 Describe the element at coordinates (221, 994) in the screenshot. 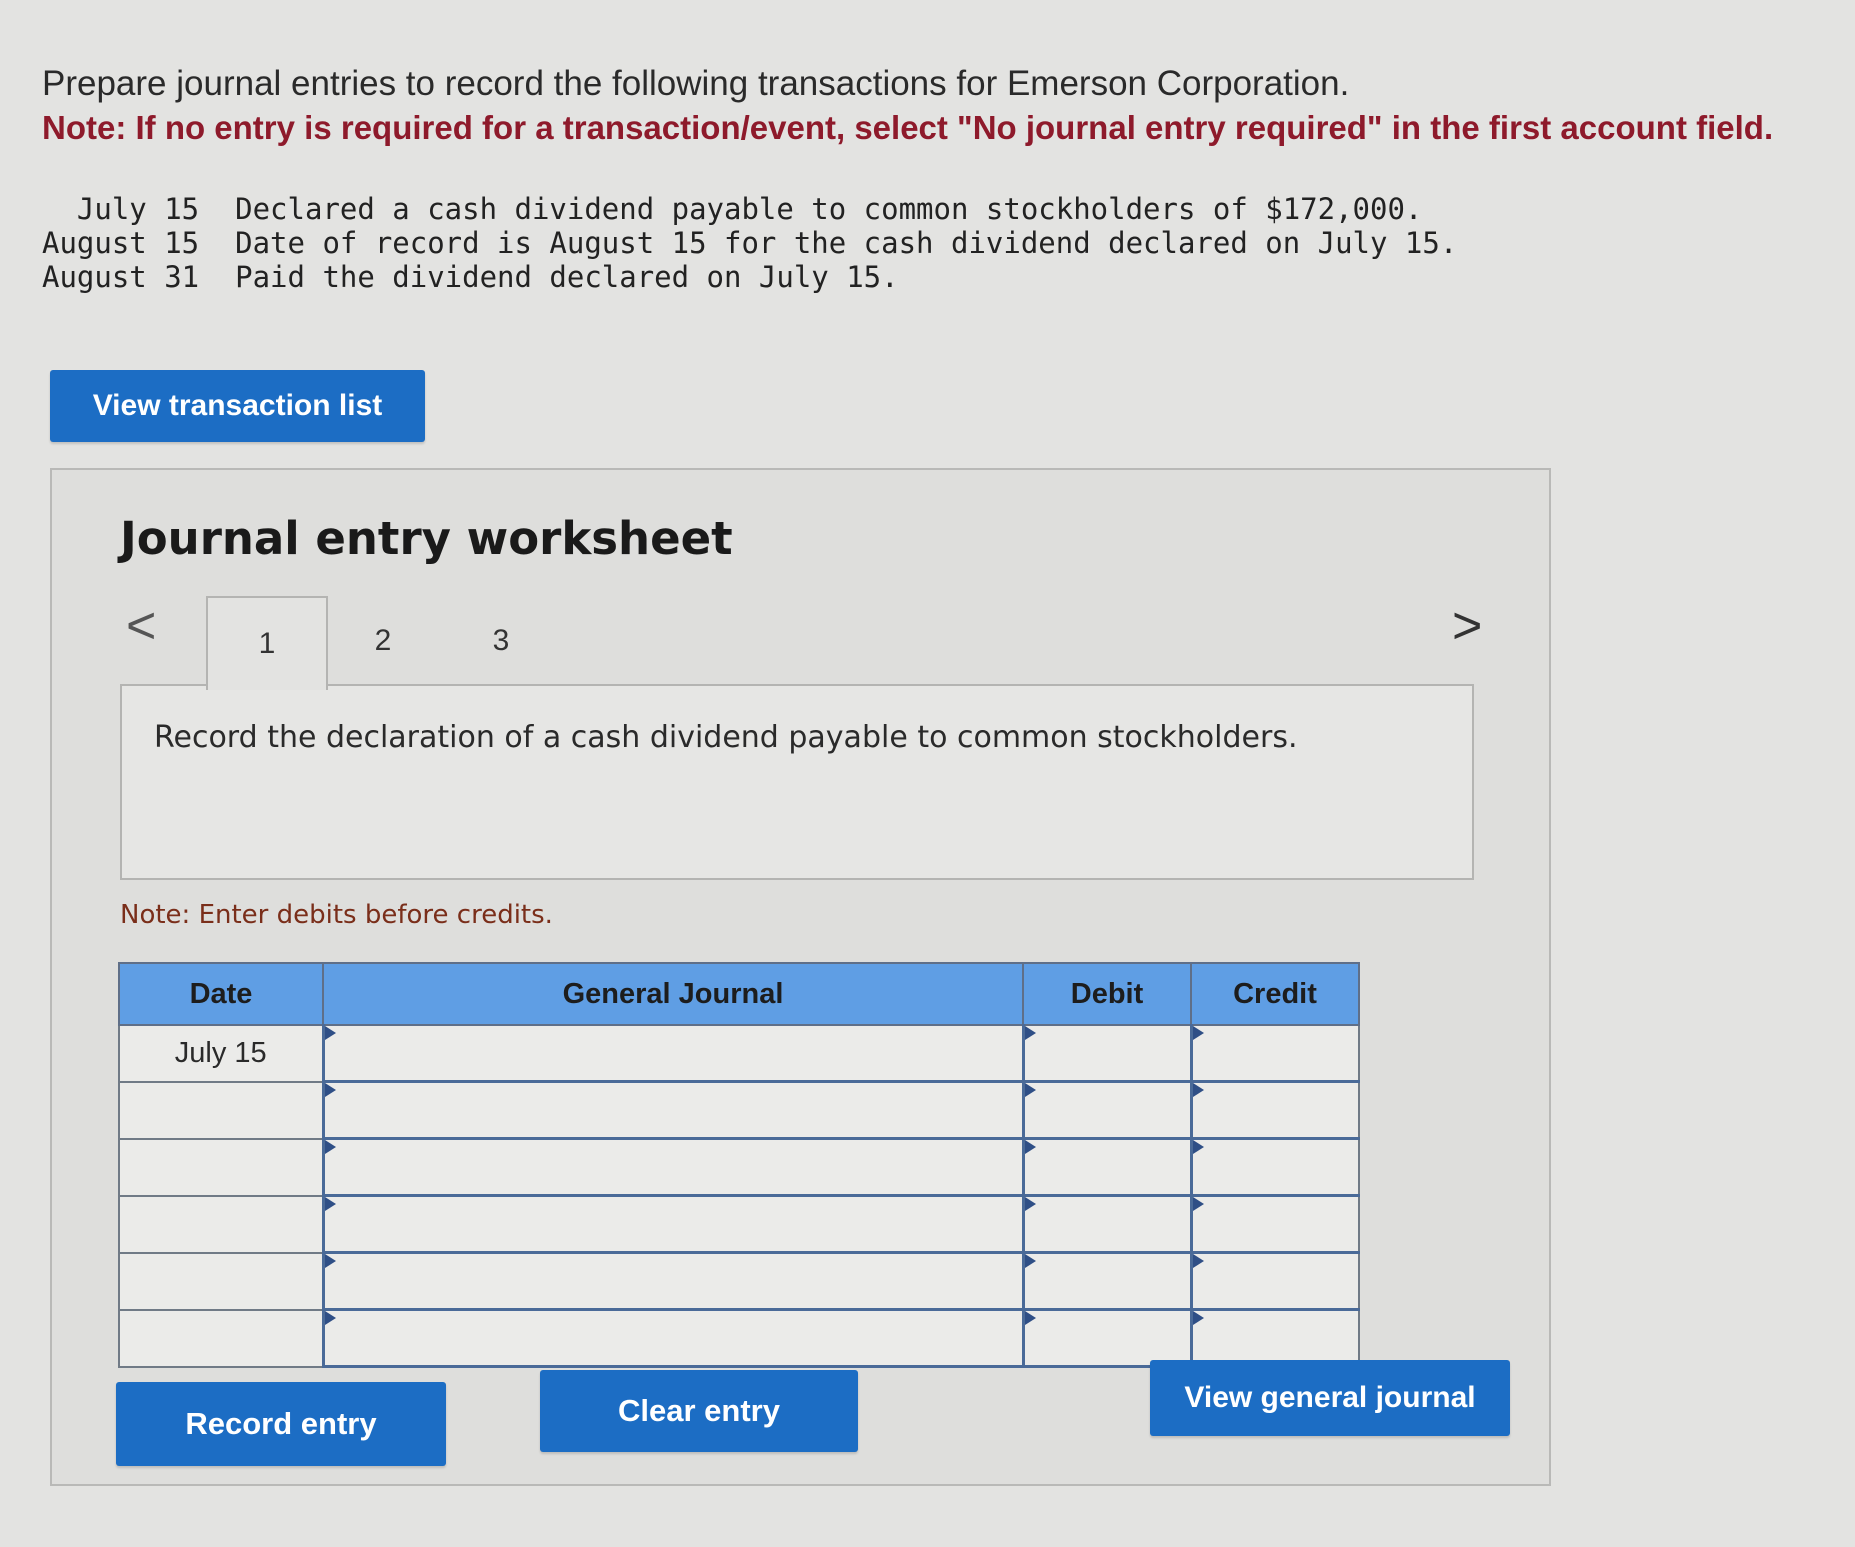

I see `column-header-date: Date` at that location.